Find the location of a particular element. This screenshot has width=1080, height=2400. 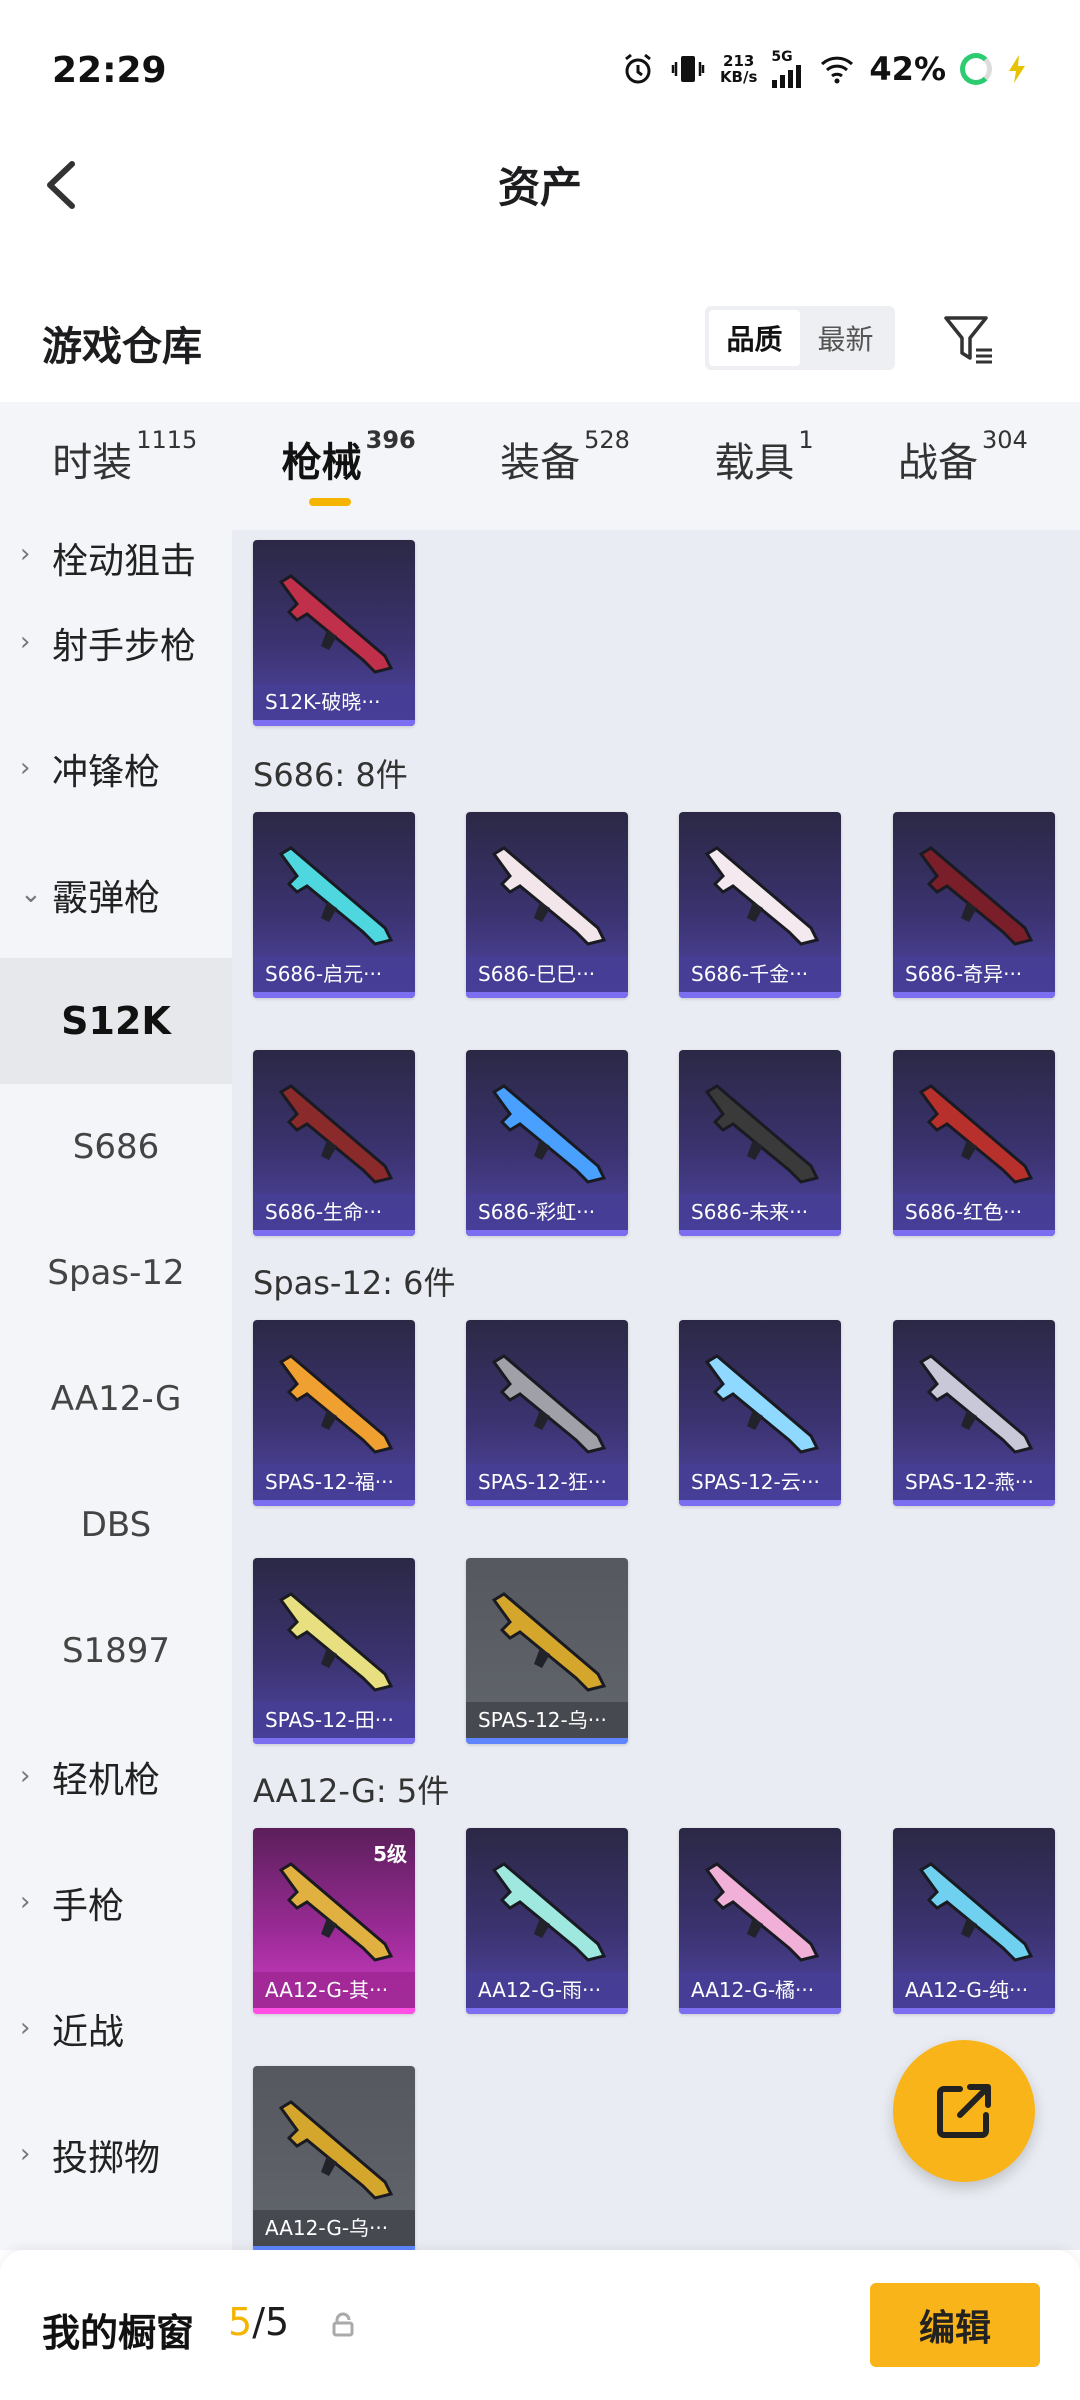

sidebar-item-smg: › 冲锋枪 is located at coordinates (116, 769).